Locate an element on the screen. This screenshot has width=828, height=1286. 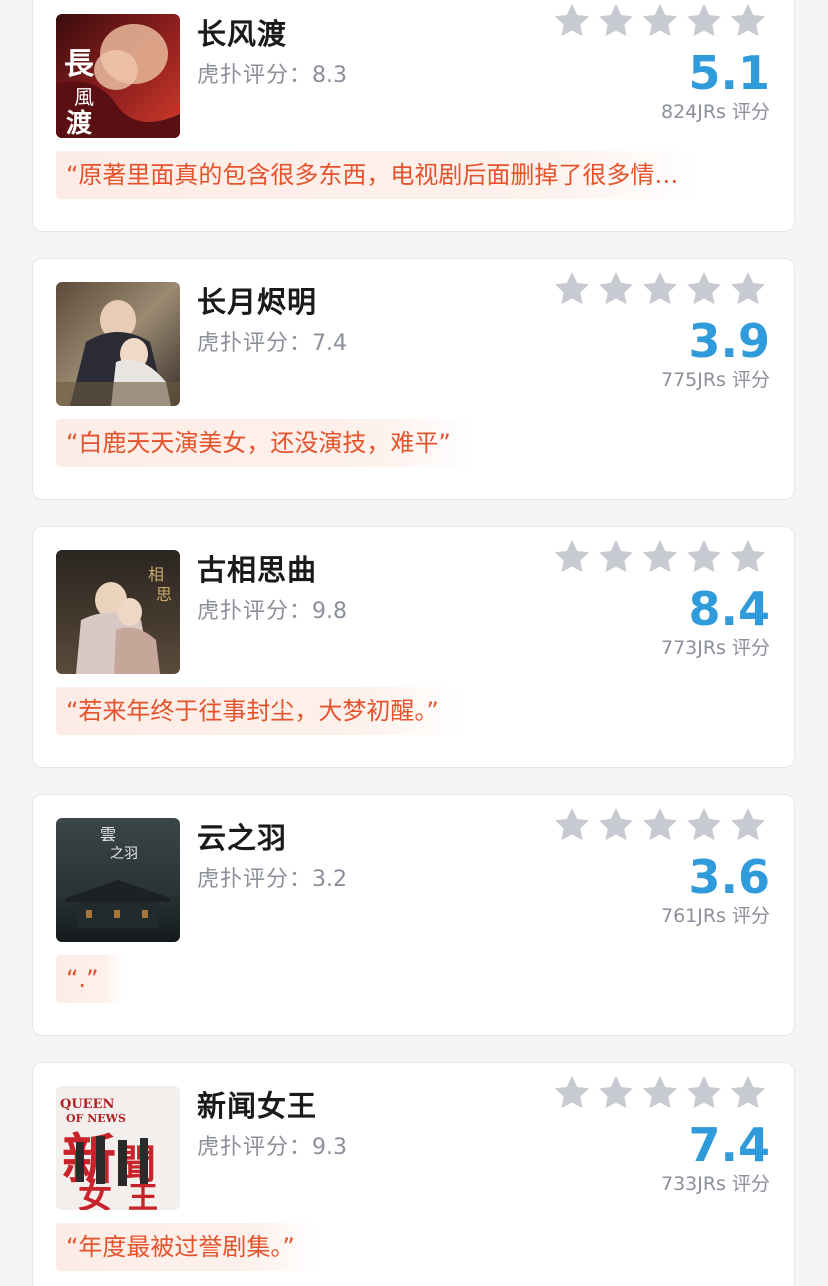
hupu-score-value: 8.3 is located at coordinates (330, 75).